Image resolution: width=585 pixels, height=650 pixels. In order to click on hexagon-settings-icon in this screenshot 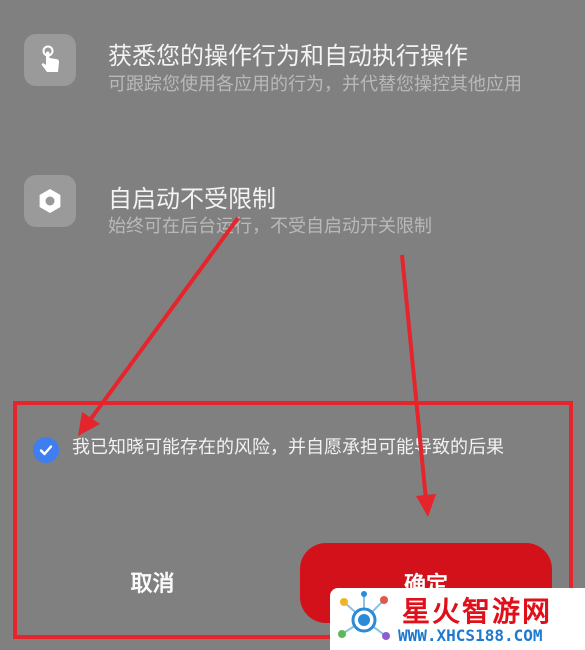, I will do `click(50, 201)`.